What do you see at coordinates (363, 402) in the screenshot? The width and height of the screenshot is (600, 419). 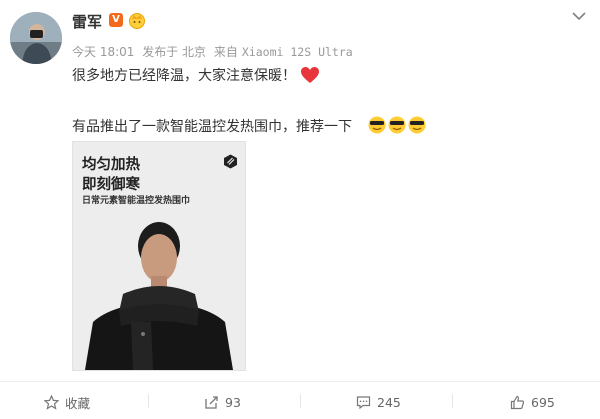 I see `comment-icon` at bounding box center [363, 402].